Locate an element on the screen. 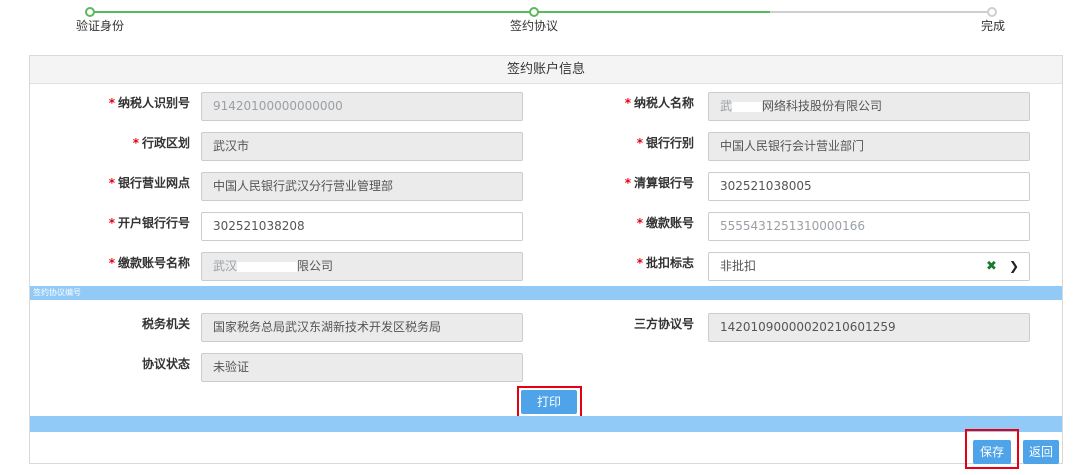 The height and width of the screenshot is (475, 1080). progress-steps: 验证身份 签约协议 完成 is located at coordinates (540, 20).